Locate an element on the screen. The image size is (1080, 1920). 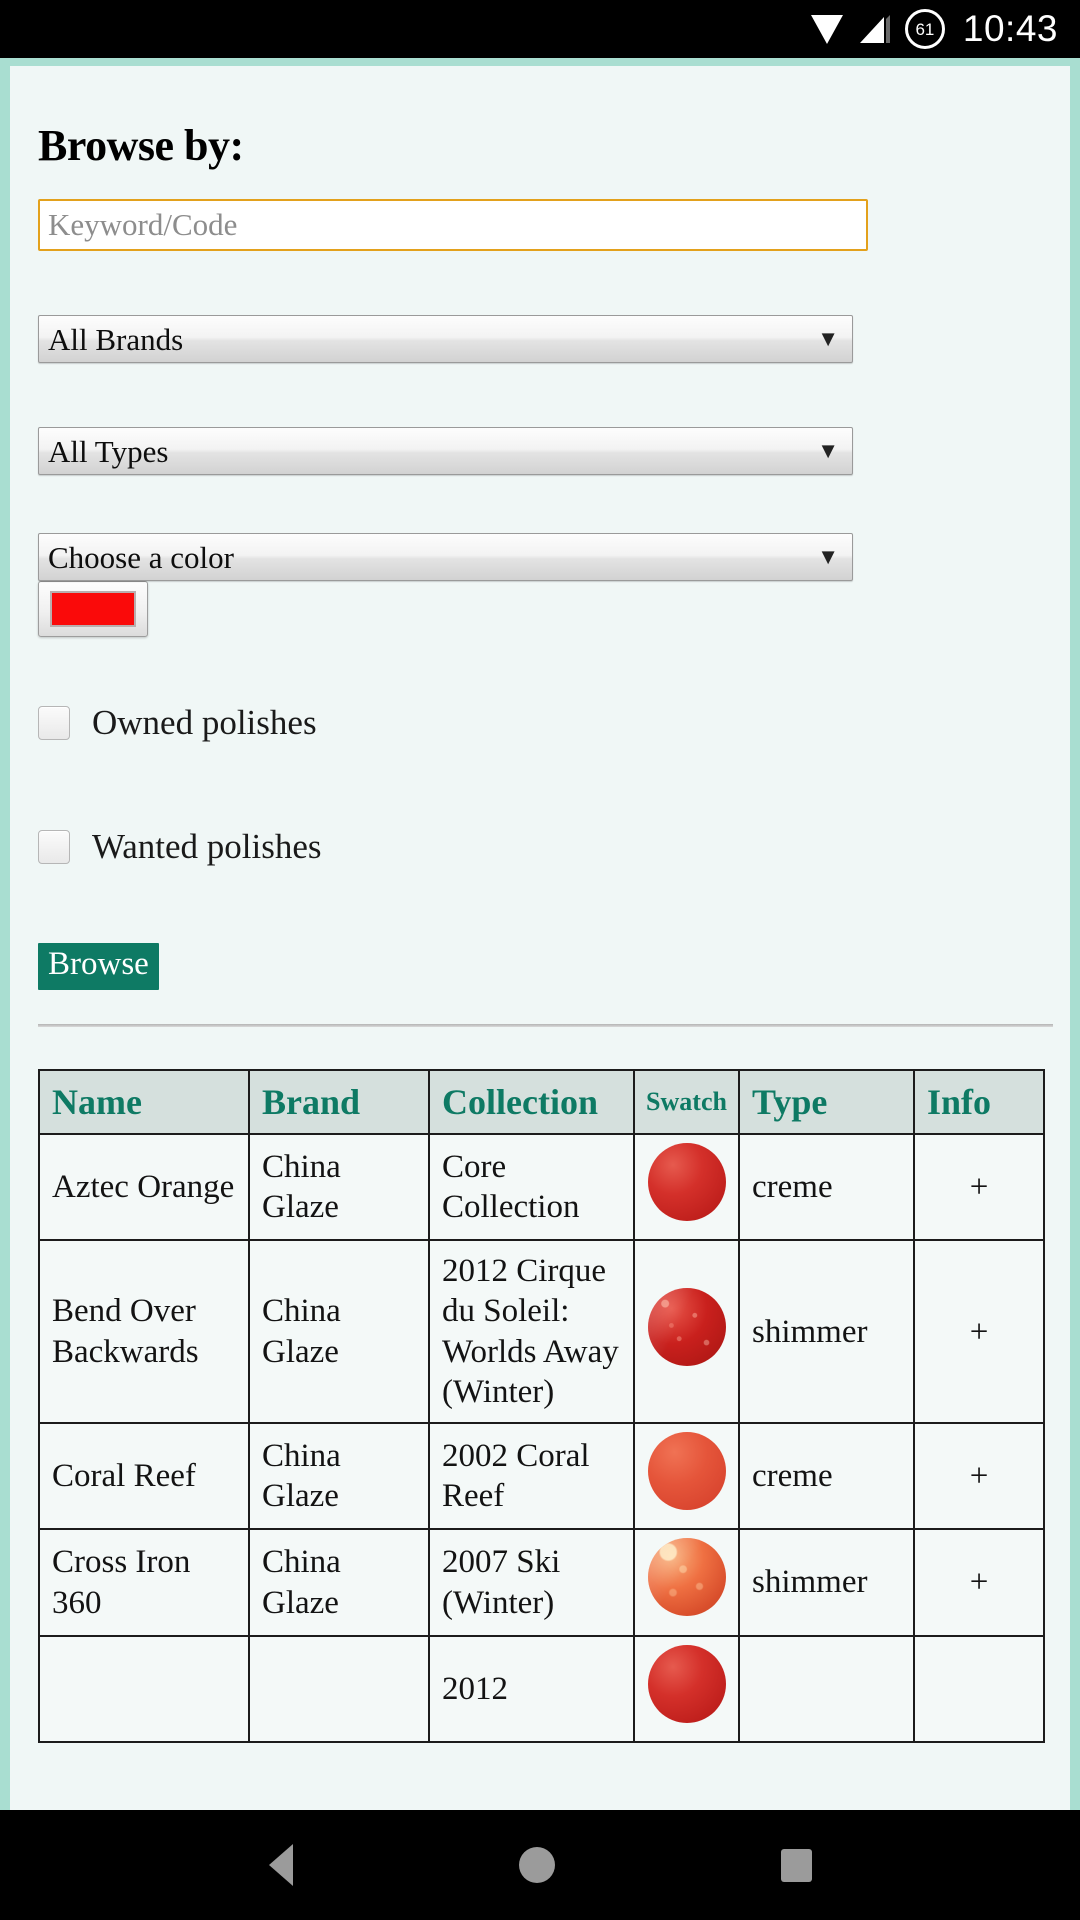
selected-color-swatch is located at coordinates (93, 609).